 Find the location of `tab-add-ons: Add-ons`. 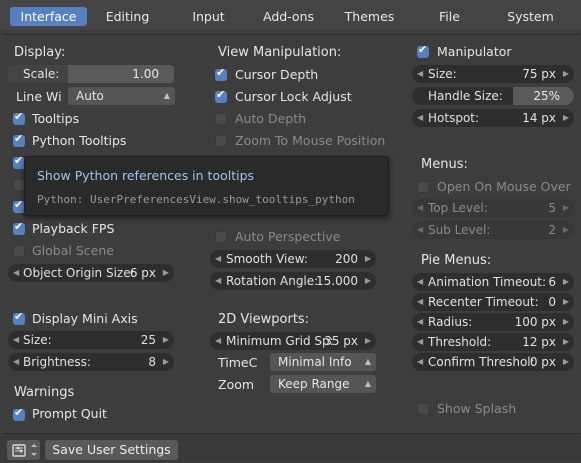

tab-add-ons: Add-ons is located at coordinates (288, 16).